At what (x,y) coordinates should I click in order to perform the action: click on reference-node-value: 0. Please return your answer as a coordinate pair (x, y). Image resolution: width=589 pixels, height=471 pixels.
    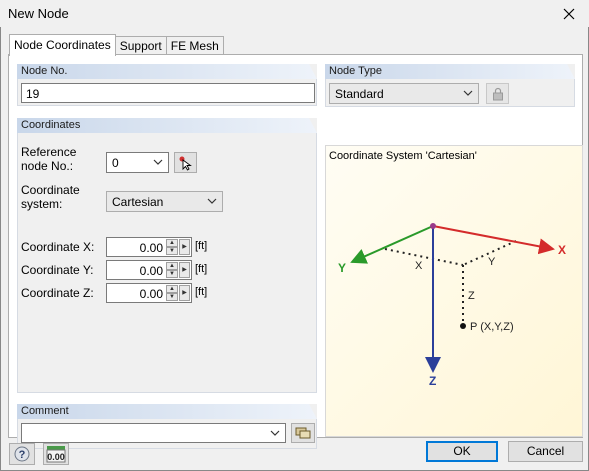
    Looking at the image, I should click on (115, 163).